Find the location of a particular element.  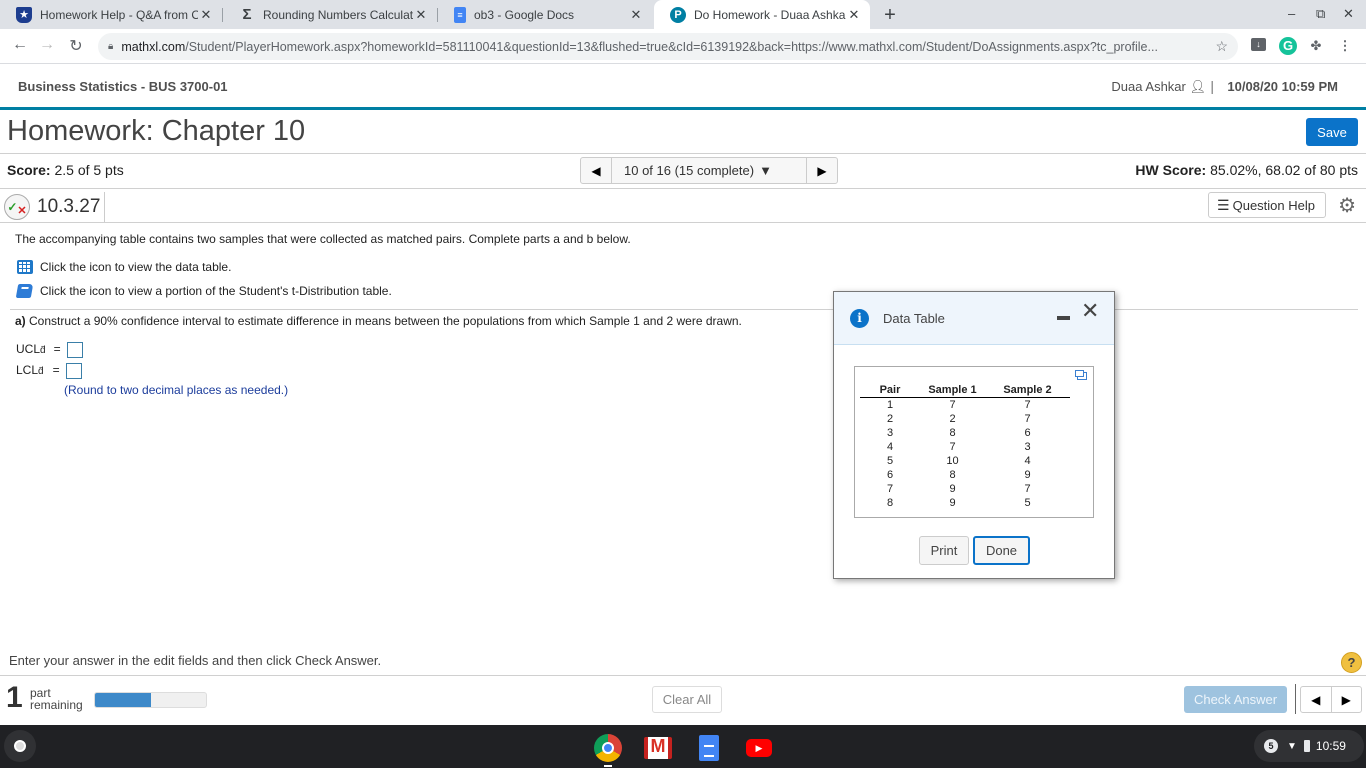

ucl-input is located at coordinates (74, 350).